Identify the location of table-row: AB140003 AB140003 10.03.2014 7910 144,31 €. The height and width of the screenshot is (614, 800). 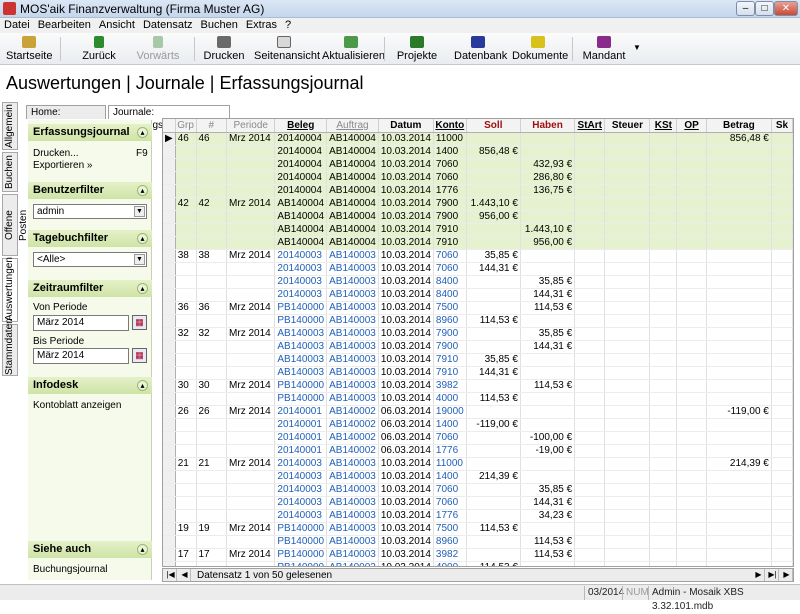
(478, 373).